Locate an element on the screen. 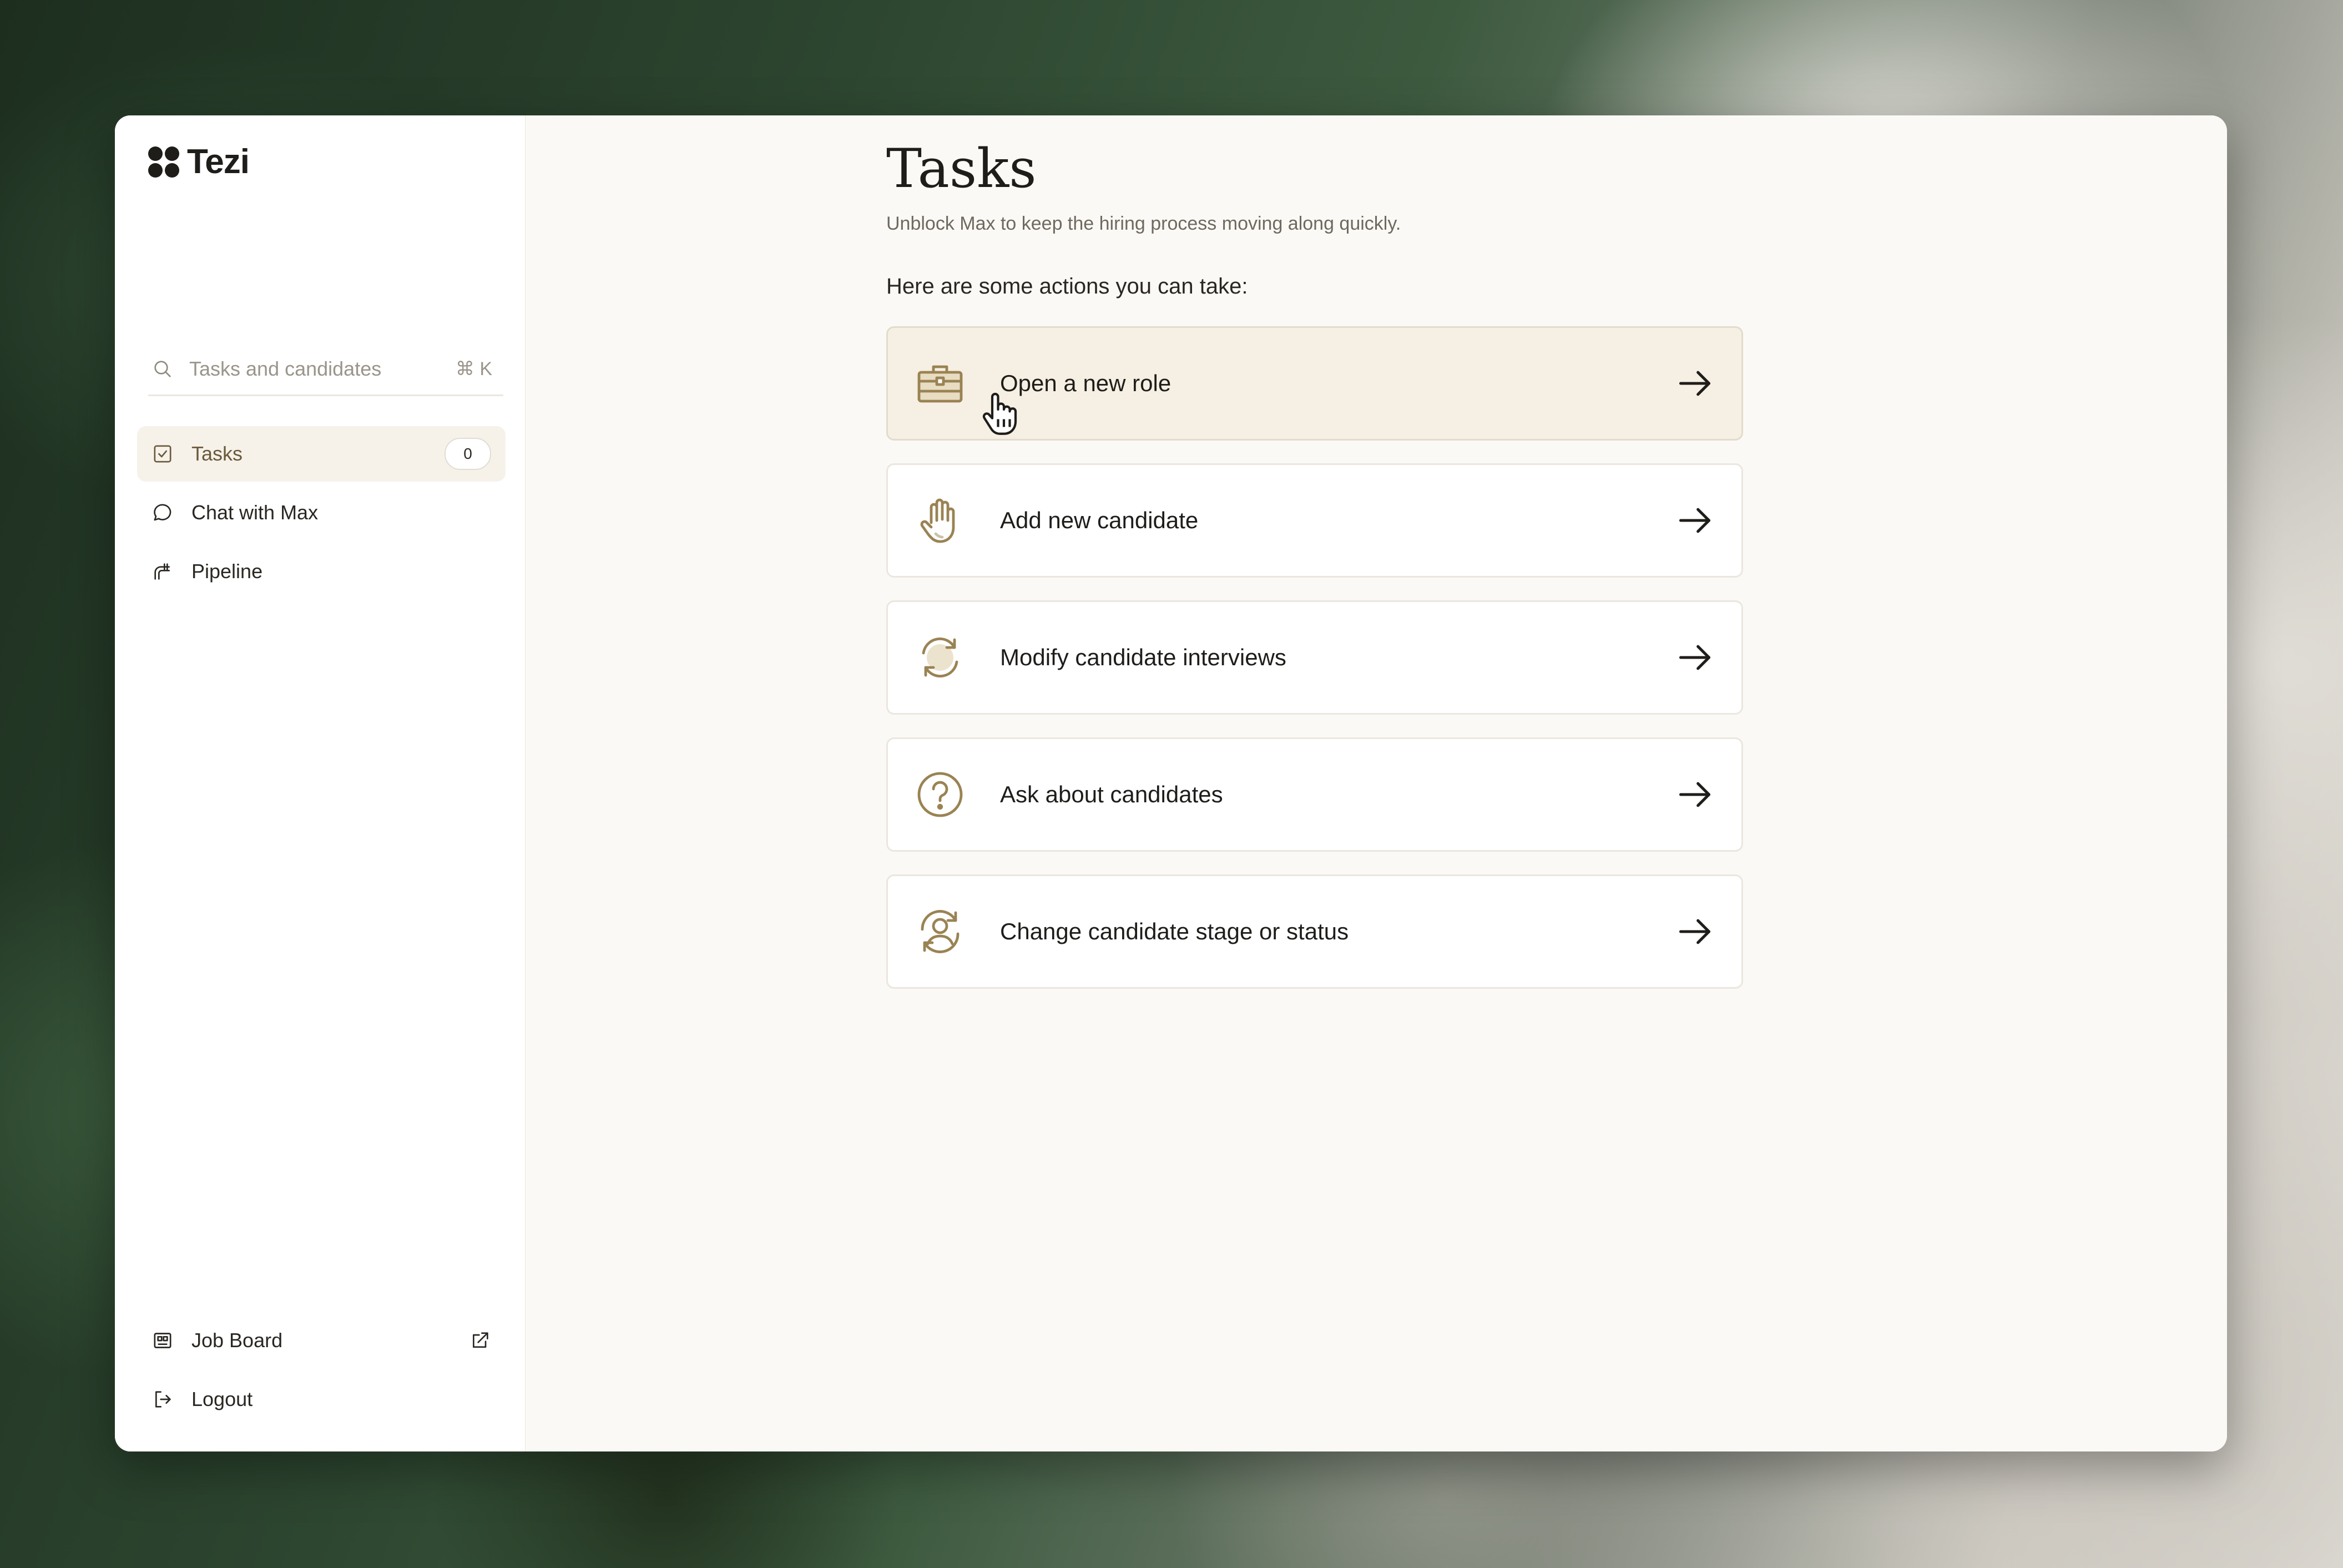  external-link-icon is located at coordinates (480, 1340).